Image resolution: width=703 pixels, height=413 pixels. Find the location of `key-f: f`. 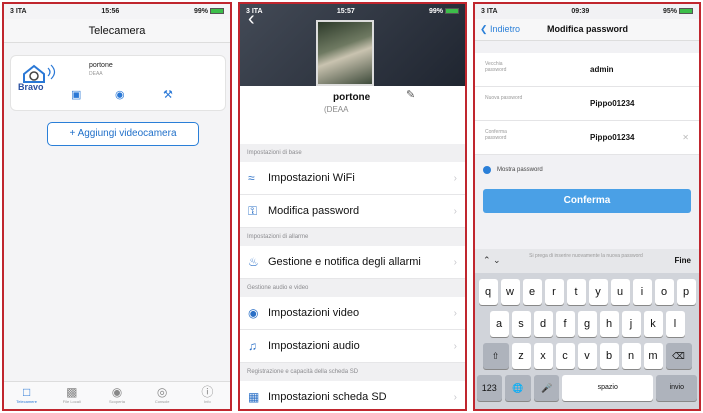

key-f: f is located at coordinates (565, 324).